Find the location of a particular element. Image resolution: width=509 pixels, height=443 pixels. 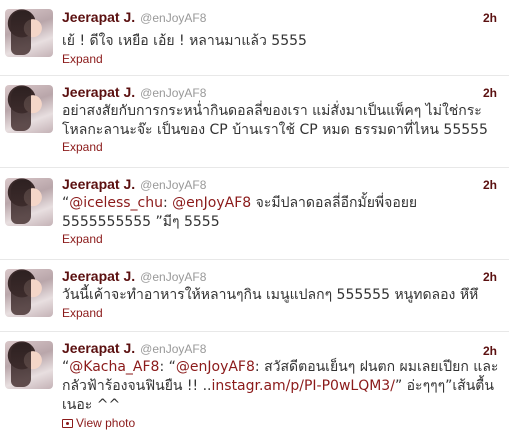

tweet-text-segment: : is located at coordinates (168, 203).